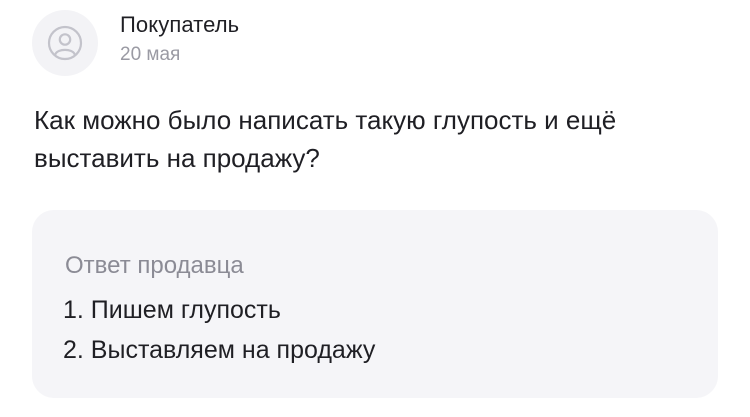  What do you see at coordinates (172, 310) in the screenshot?
I see `seller-answer-line: 1. Пишем глупость` at bounding box center [172, 310].